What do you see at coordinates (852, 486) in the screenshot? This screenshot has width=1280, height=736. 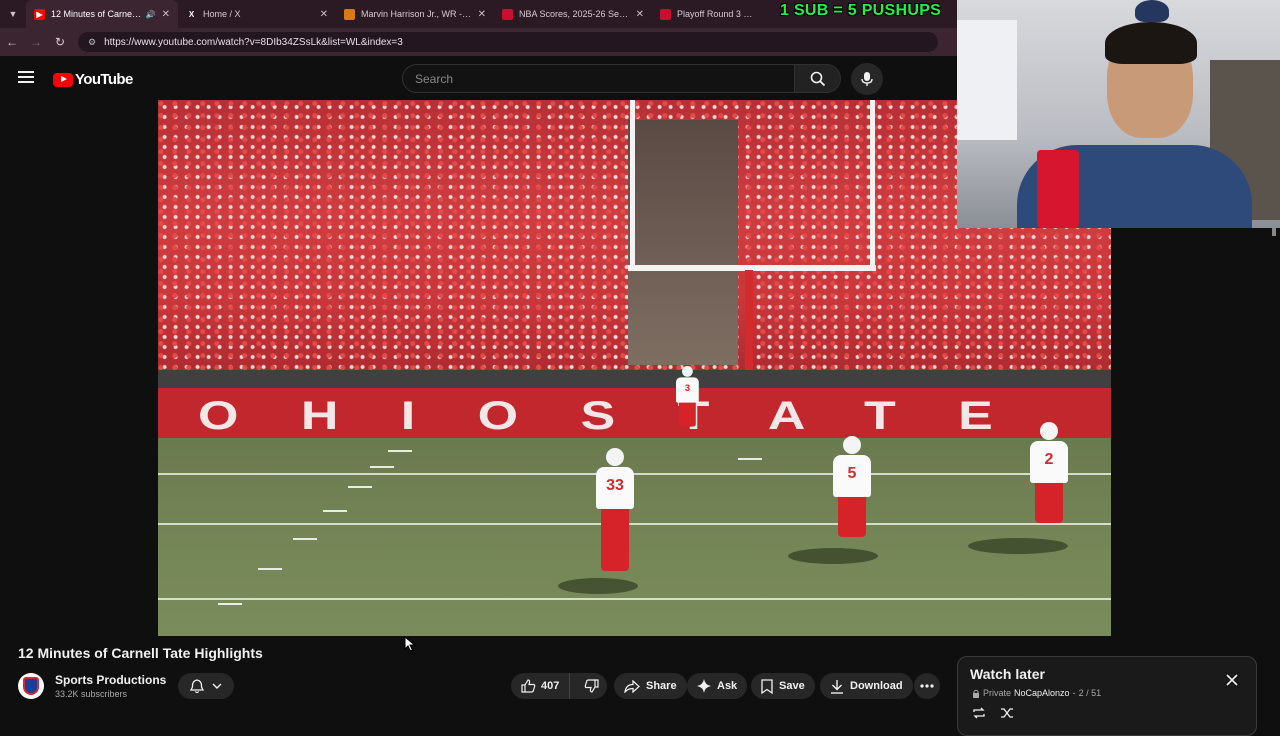 I see `football-player: 5` at bounding box center [852, 486].